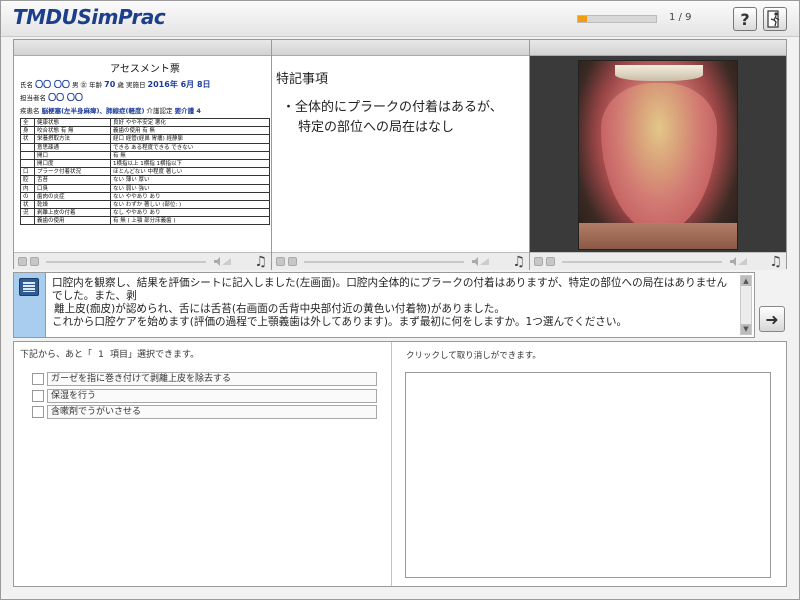  I want to click on help-button: ?, so click(745, 19).